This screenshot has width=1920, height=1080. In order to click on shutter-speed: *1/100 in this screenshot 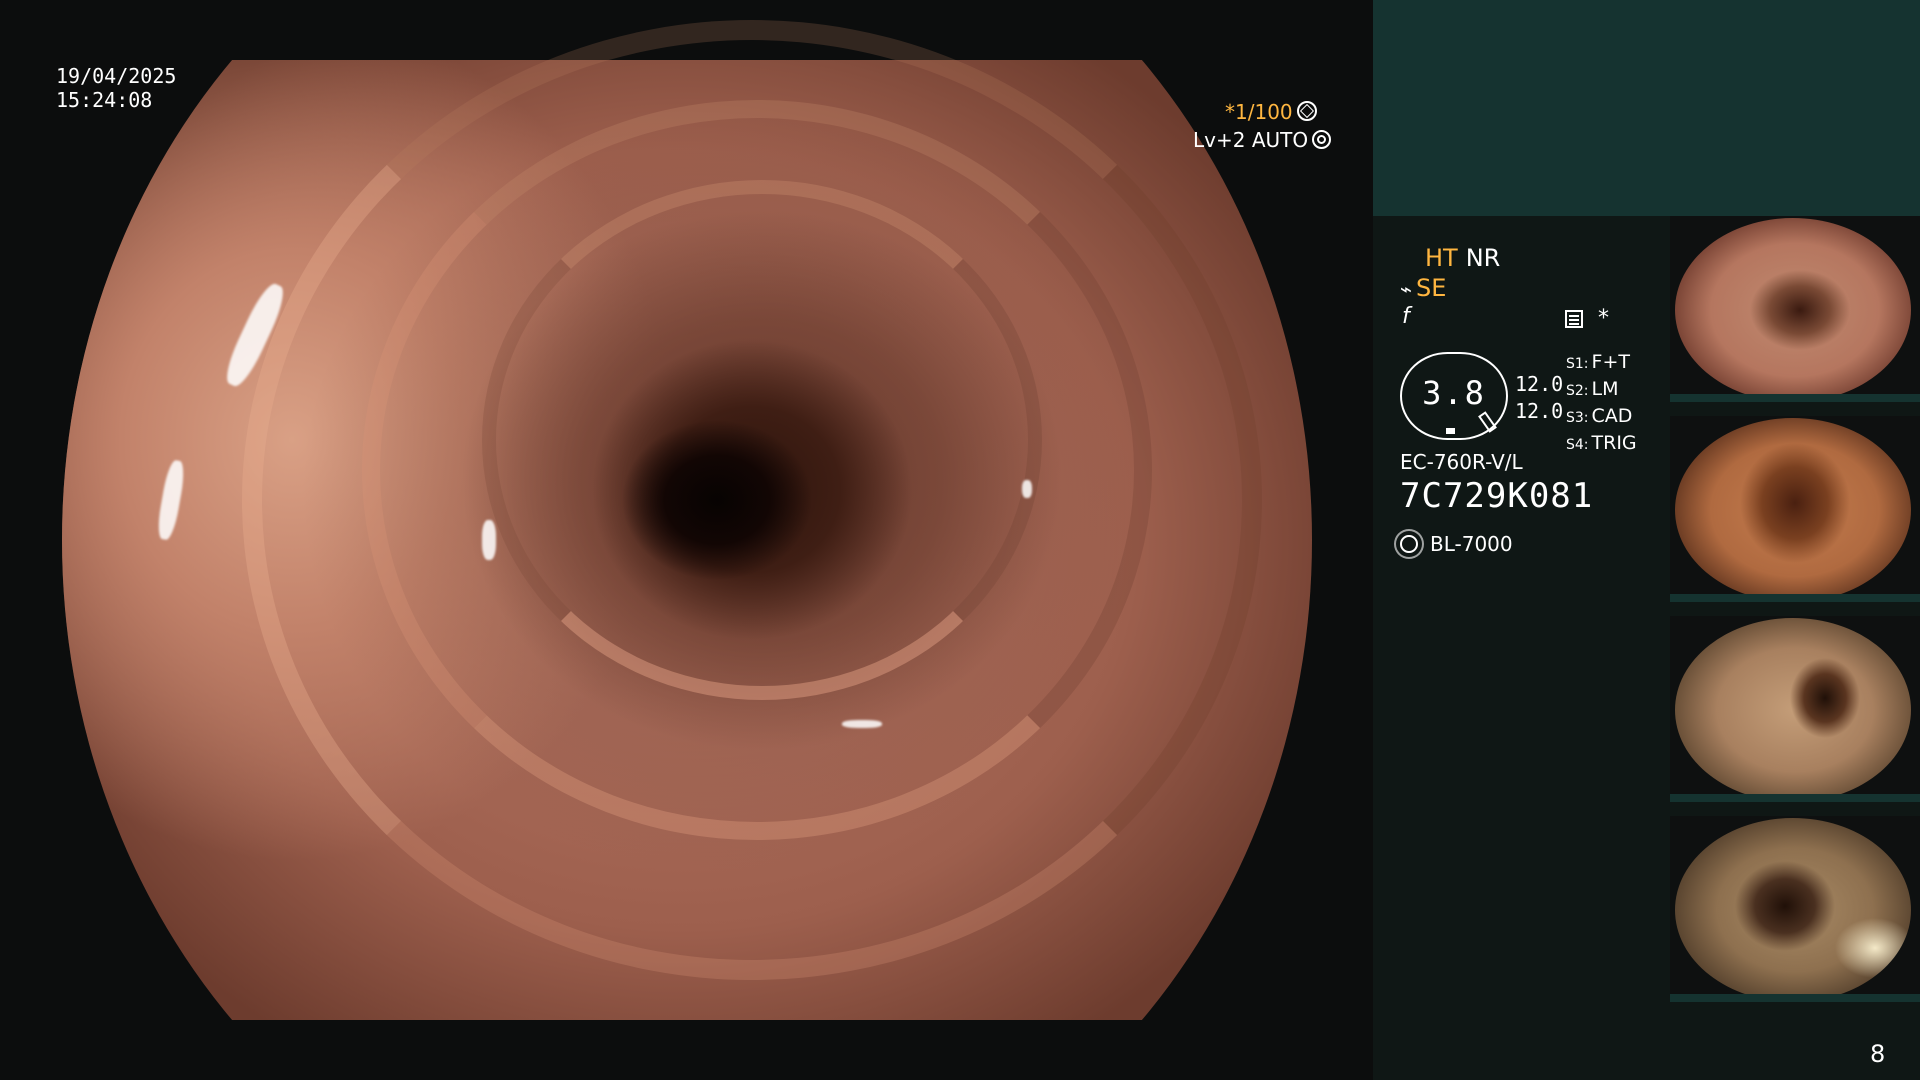, I will do `click(1299, 112)`.